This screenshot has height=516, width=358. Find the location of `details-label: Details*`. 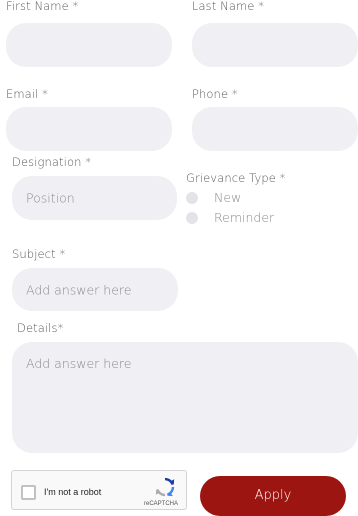

details-label: Details* is located at coordinates (40, 328).